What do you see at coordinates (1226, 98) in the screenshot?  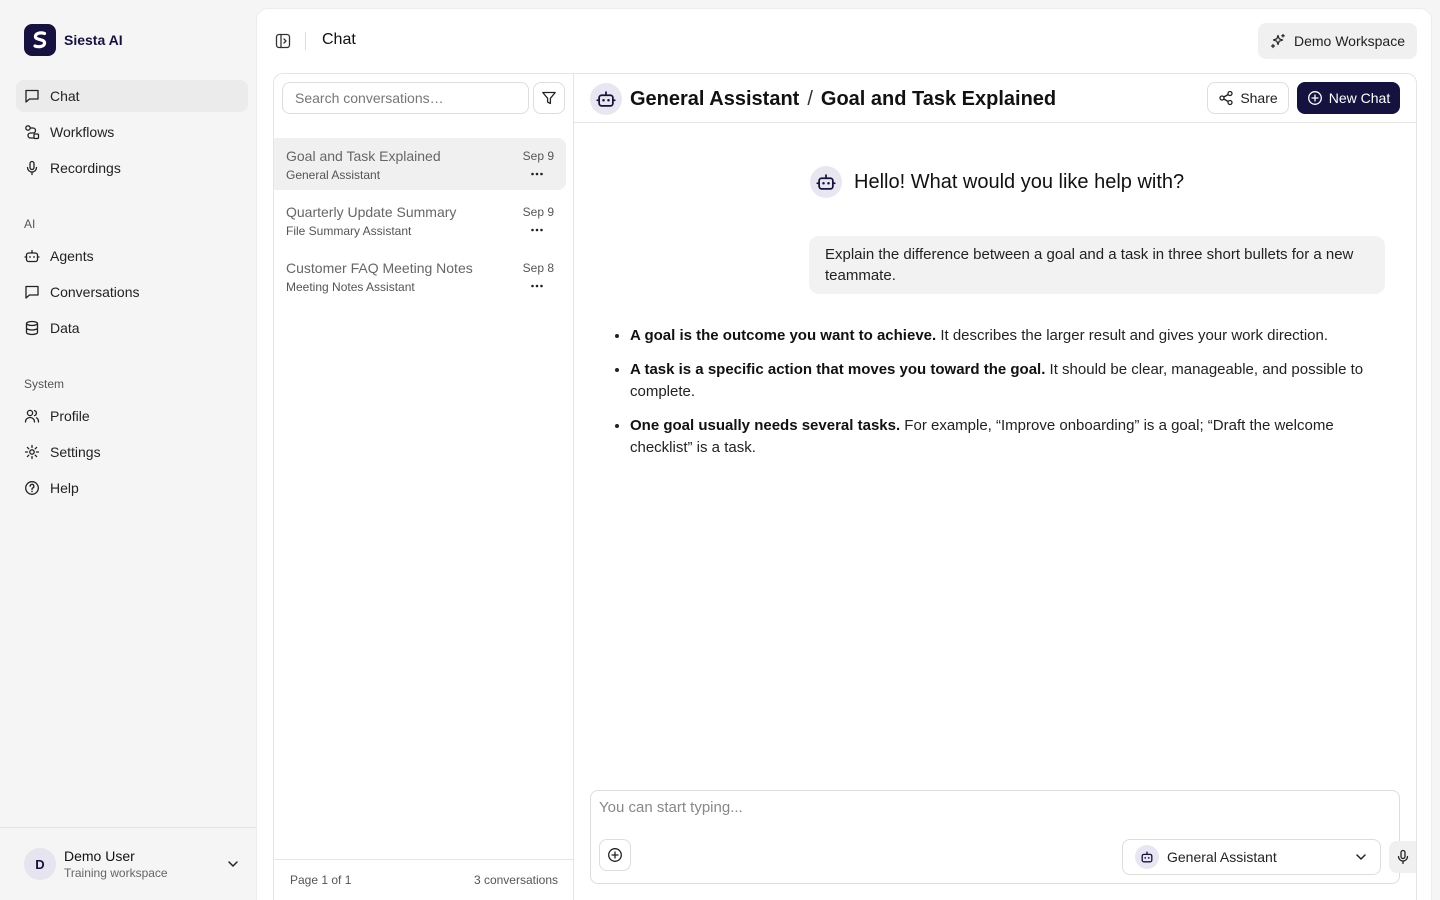 I see `share-icon` at bounding box center [1226, 98].